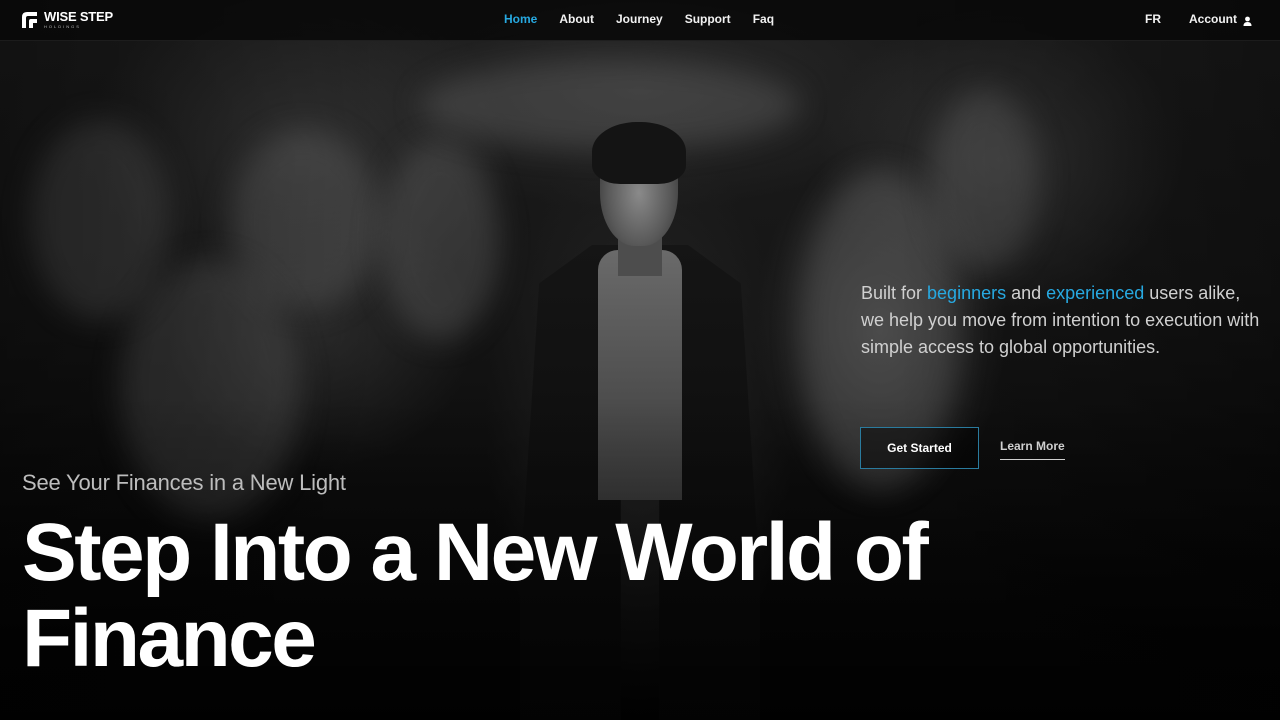 Image resolution: width=1280 pixels, height=720 pixels. Describe the element at coordinates (184, 482) in the screenshot. I see `hero-eyebrow: See Your Finances in a New Light` at that location.